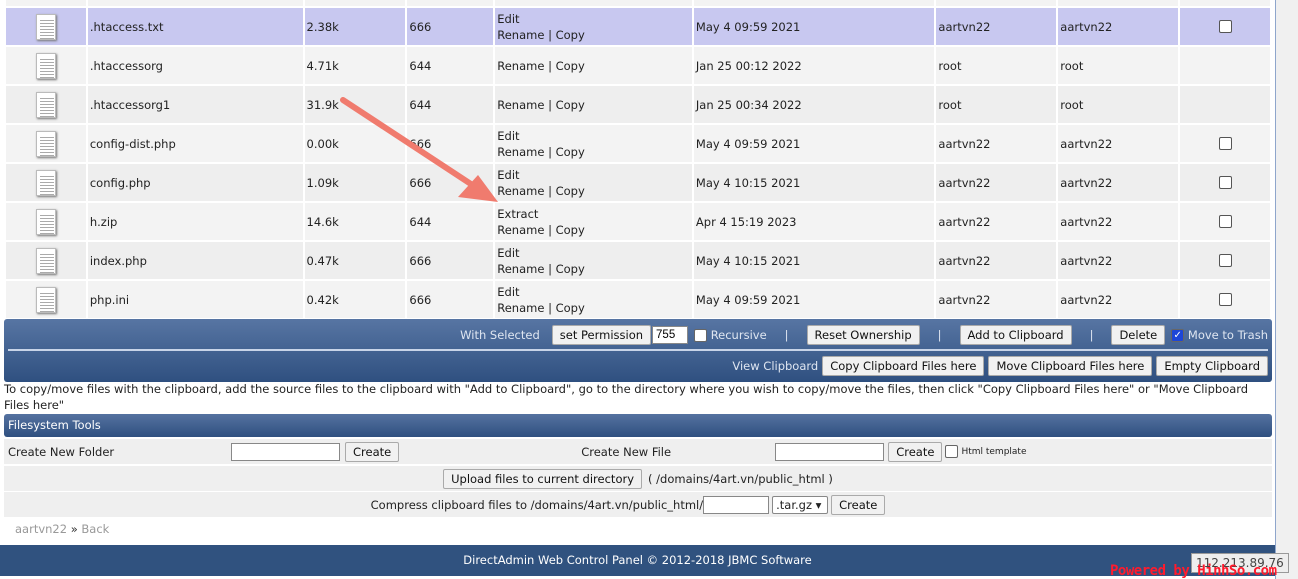 Image resolution: width=1298 pixels, height=579 pixels. What do you see at coordinates (195, 26) in the screenshot?
I see `file-name: .htaccess.txt` at bounding box center [195, 26].